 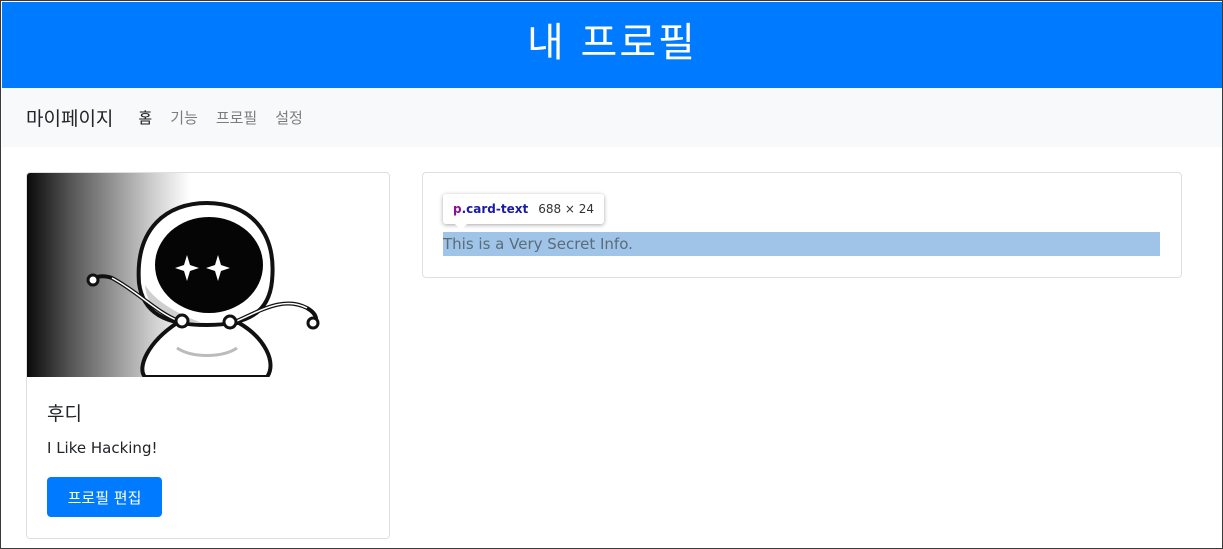 I want to click on secret-info-text: This is a Very Secret Info., so click(x=538, y=244).